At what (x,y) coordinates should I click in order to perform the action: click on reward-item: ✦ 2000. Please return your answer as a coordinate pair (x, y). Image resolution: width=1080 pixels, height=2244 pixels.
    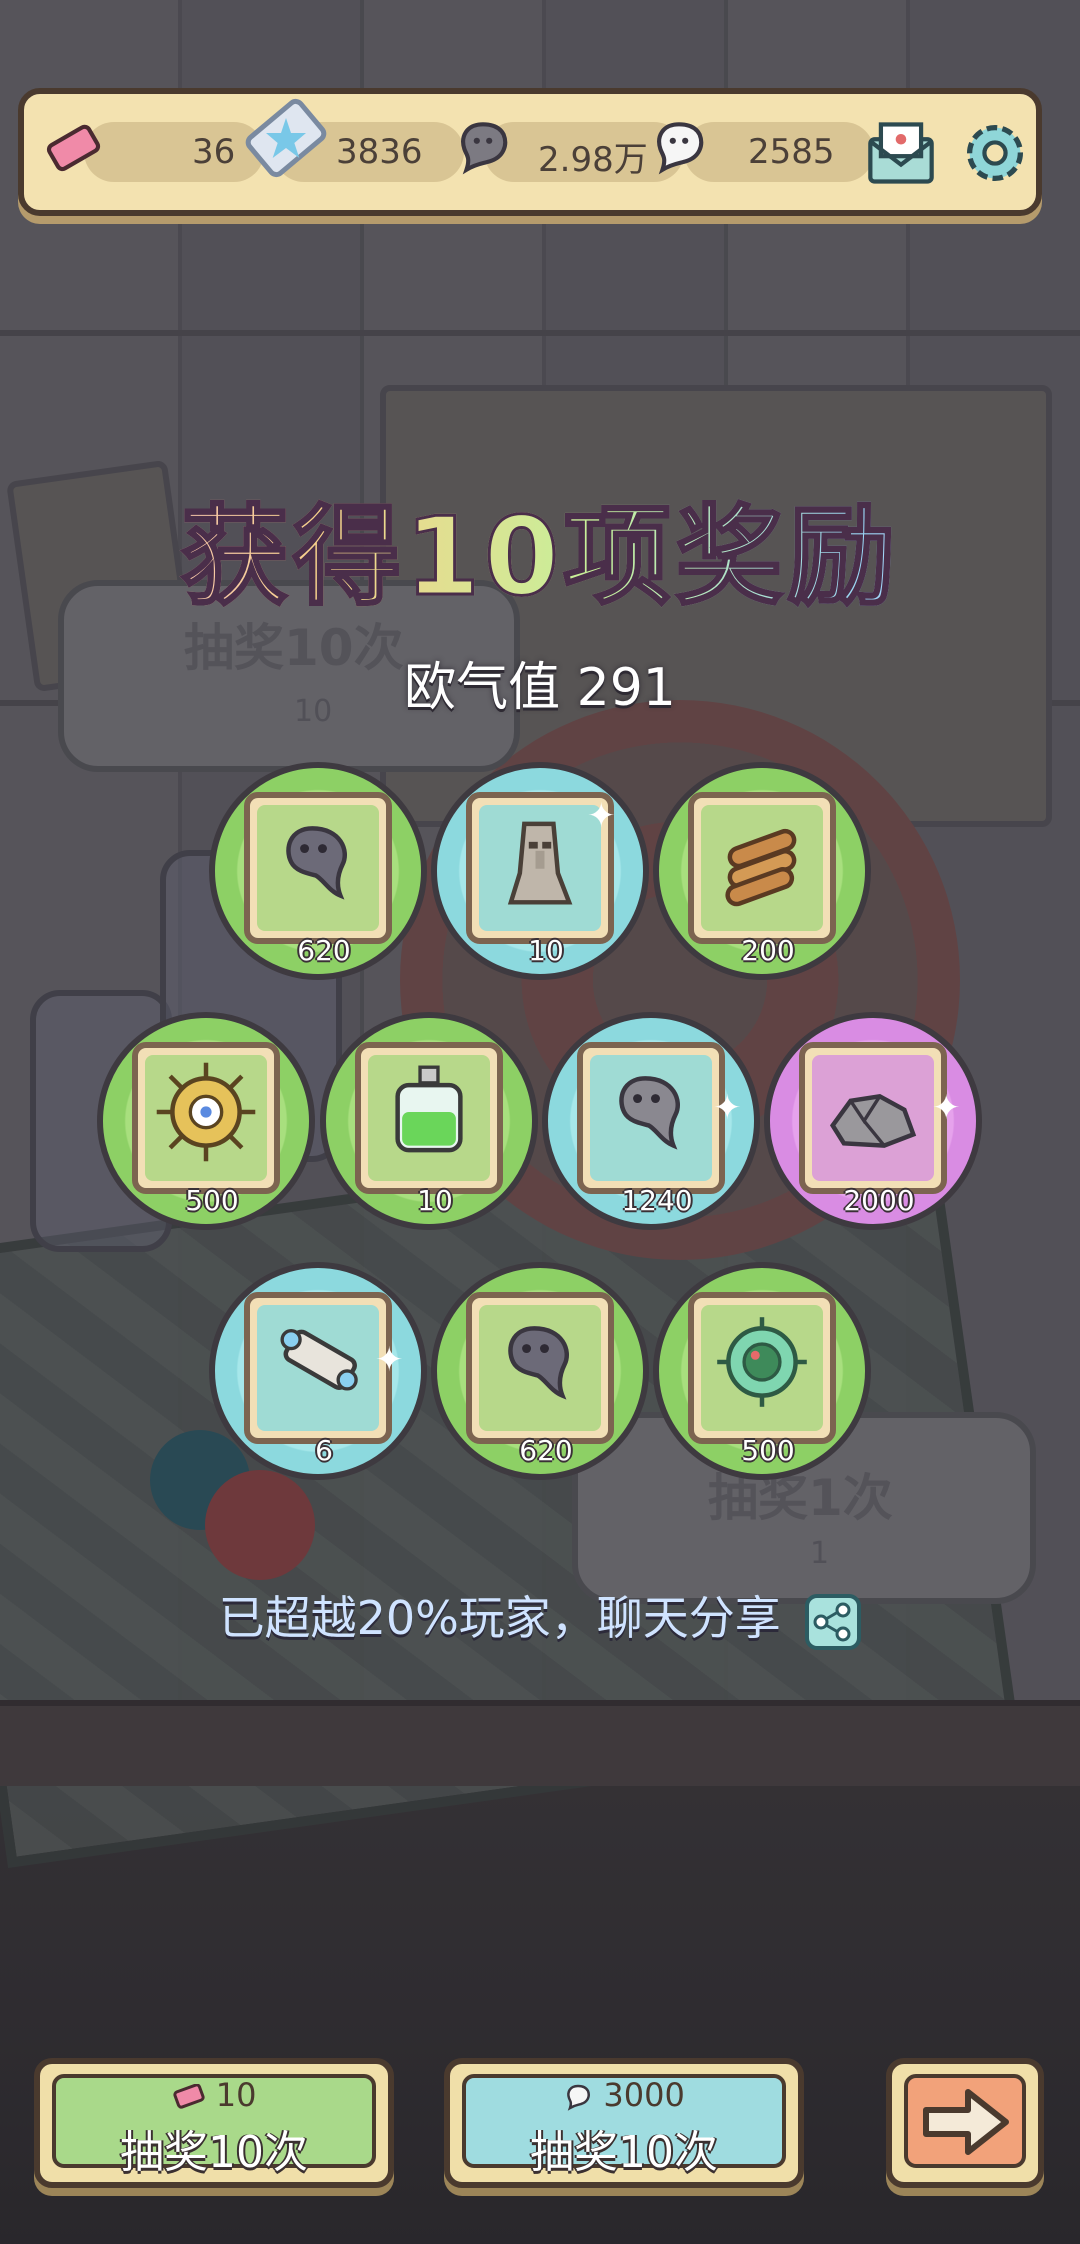
    Looking at the image, I should click on (873, 1121).